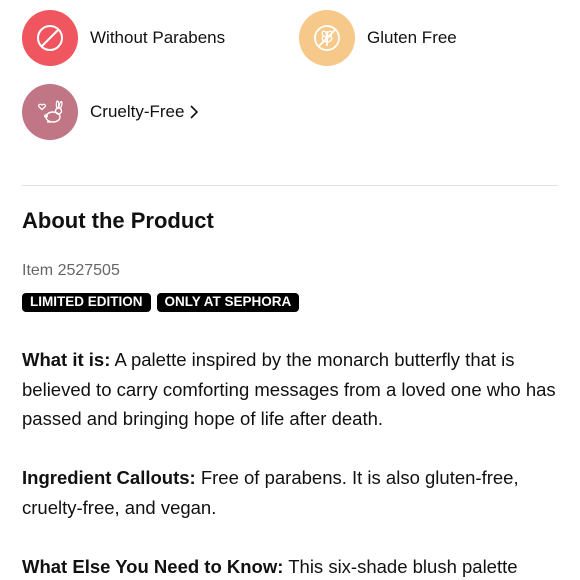 This screenshot has width=580, height=580. Describe the element at coordinates (118, 220) in the screenshot. I see `section-title: About the Product` at that location.